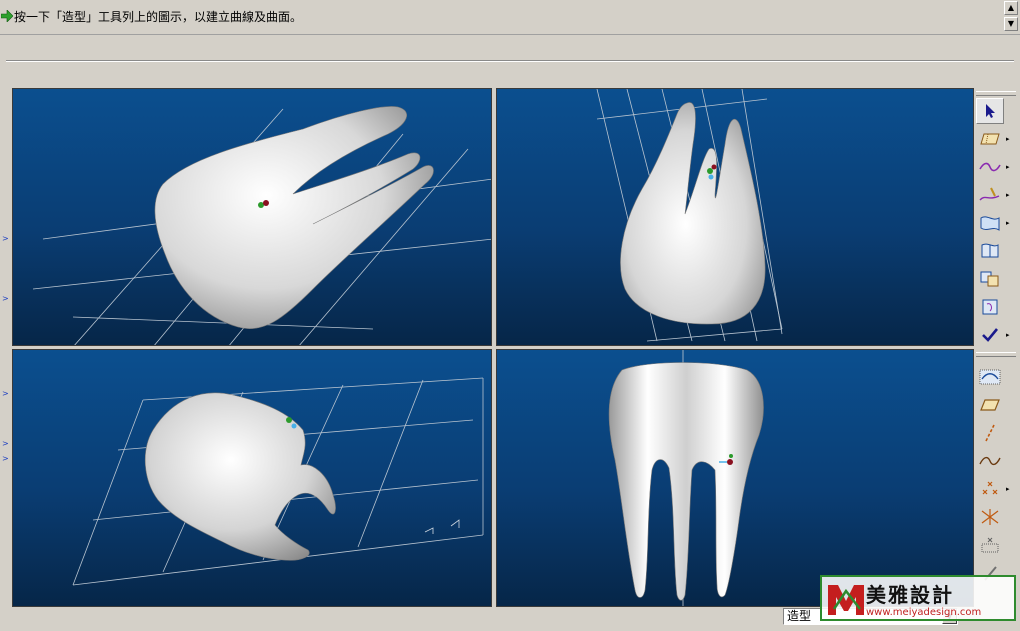  Describe the element at coordinates (990, 545) in the screenshot. I see `grid-points-icon` at that location.